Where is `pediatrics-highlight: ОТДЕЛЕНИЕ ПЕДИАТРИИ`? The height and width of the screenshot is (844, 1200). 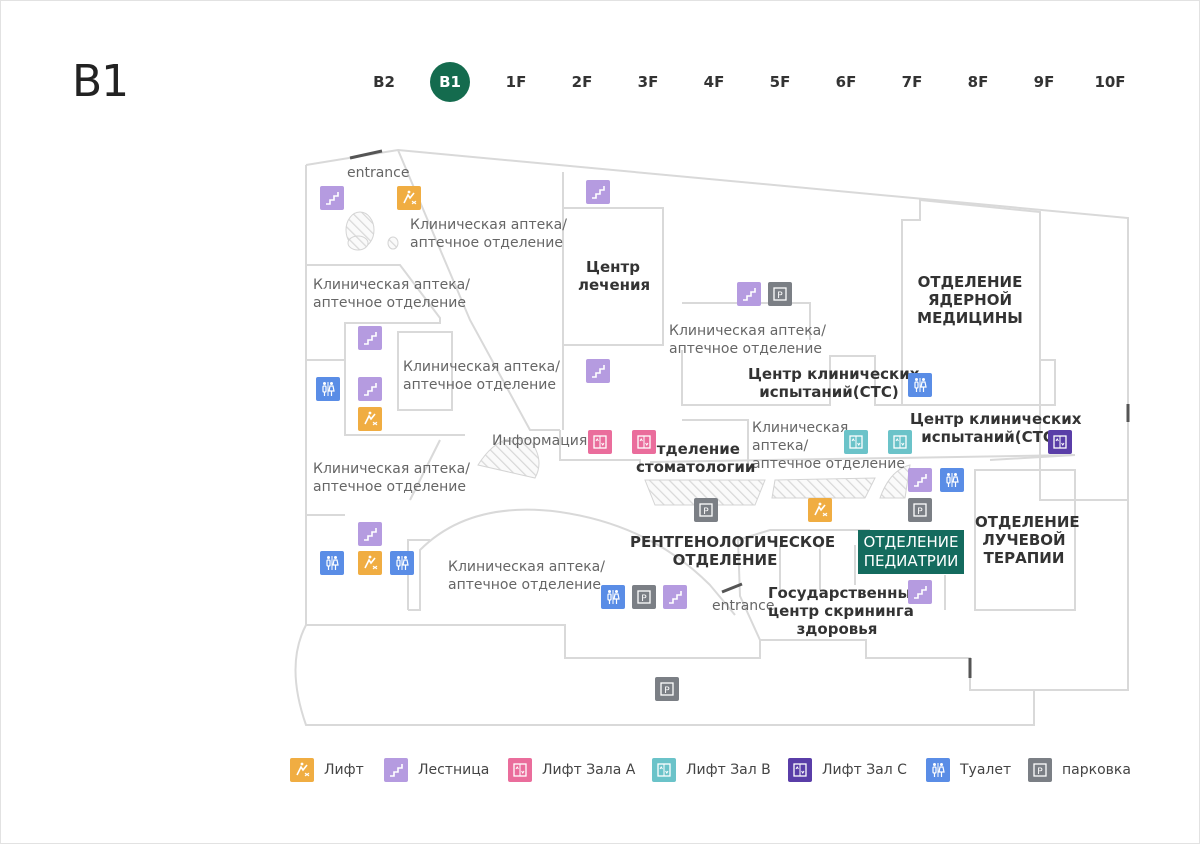 pediatrics-highlight: ОТДЕЛЕНИЕ ПЕДИАТРИИ is located at coordinates (911, 552).